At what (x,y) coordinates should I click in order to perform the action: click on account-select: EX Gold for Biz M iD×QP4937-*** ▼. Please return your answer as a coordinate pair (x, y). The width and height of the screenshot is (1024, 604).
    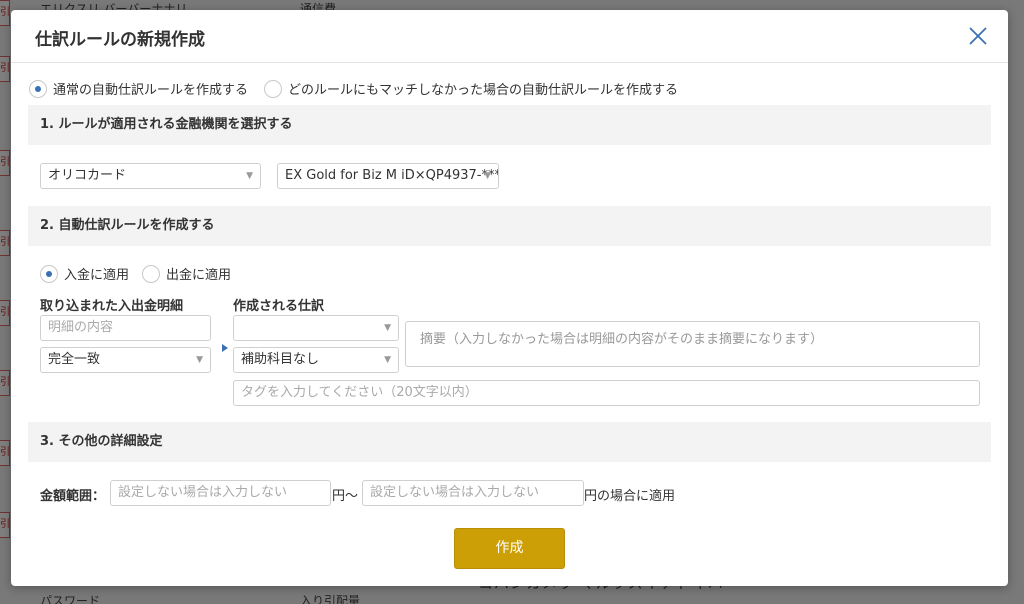
    Looking at the image, I should click on (388, 176).